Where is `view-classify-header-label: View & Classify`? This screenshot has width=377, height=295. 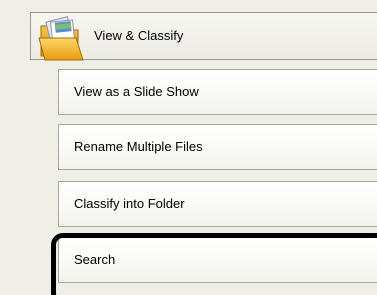 view-classify-header-label: View & Classify is located at coordinates (139, 35).